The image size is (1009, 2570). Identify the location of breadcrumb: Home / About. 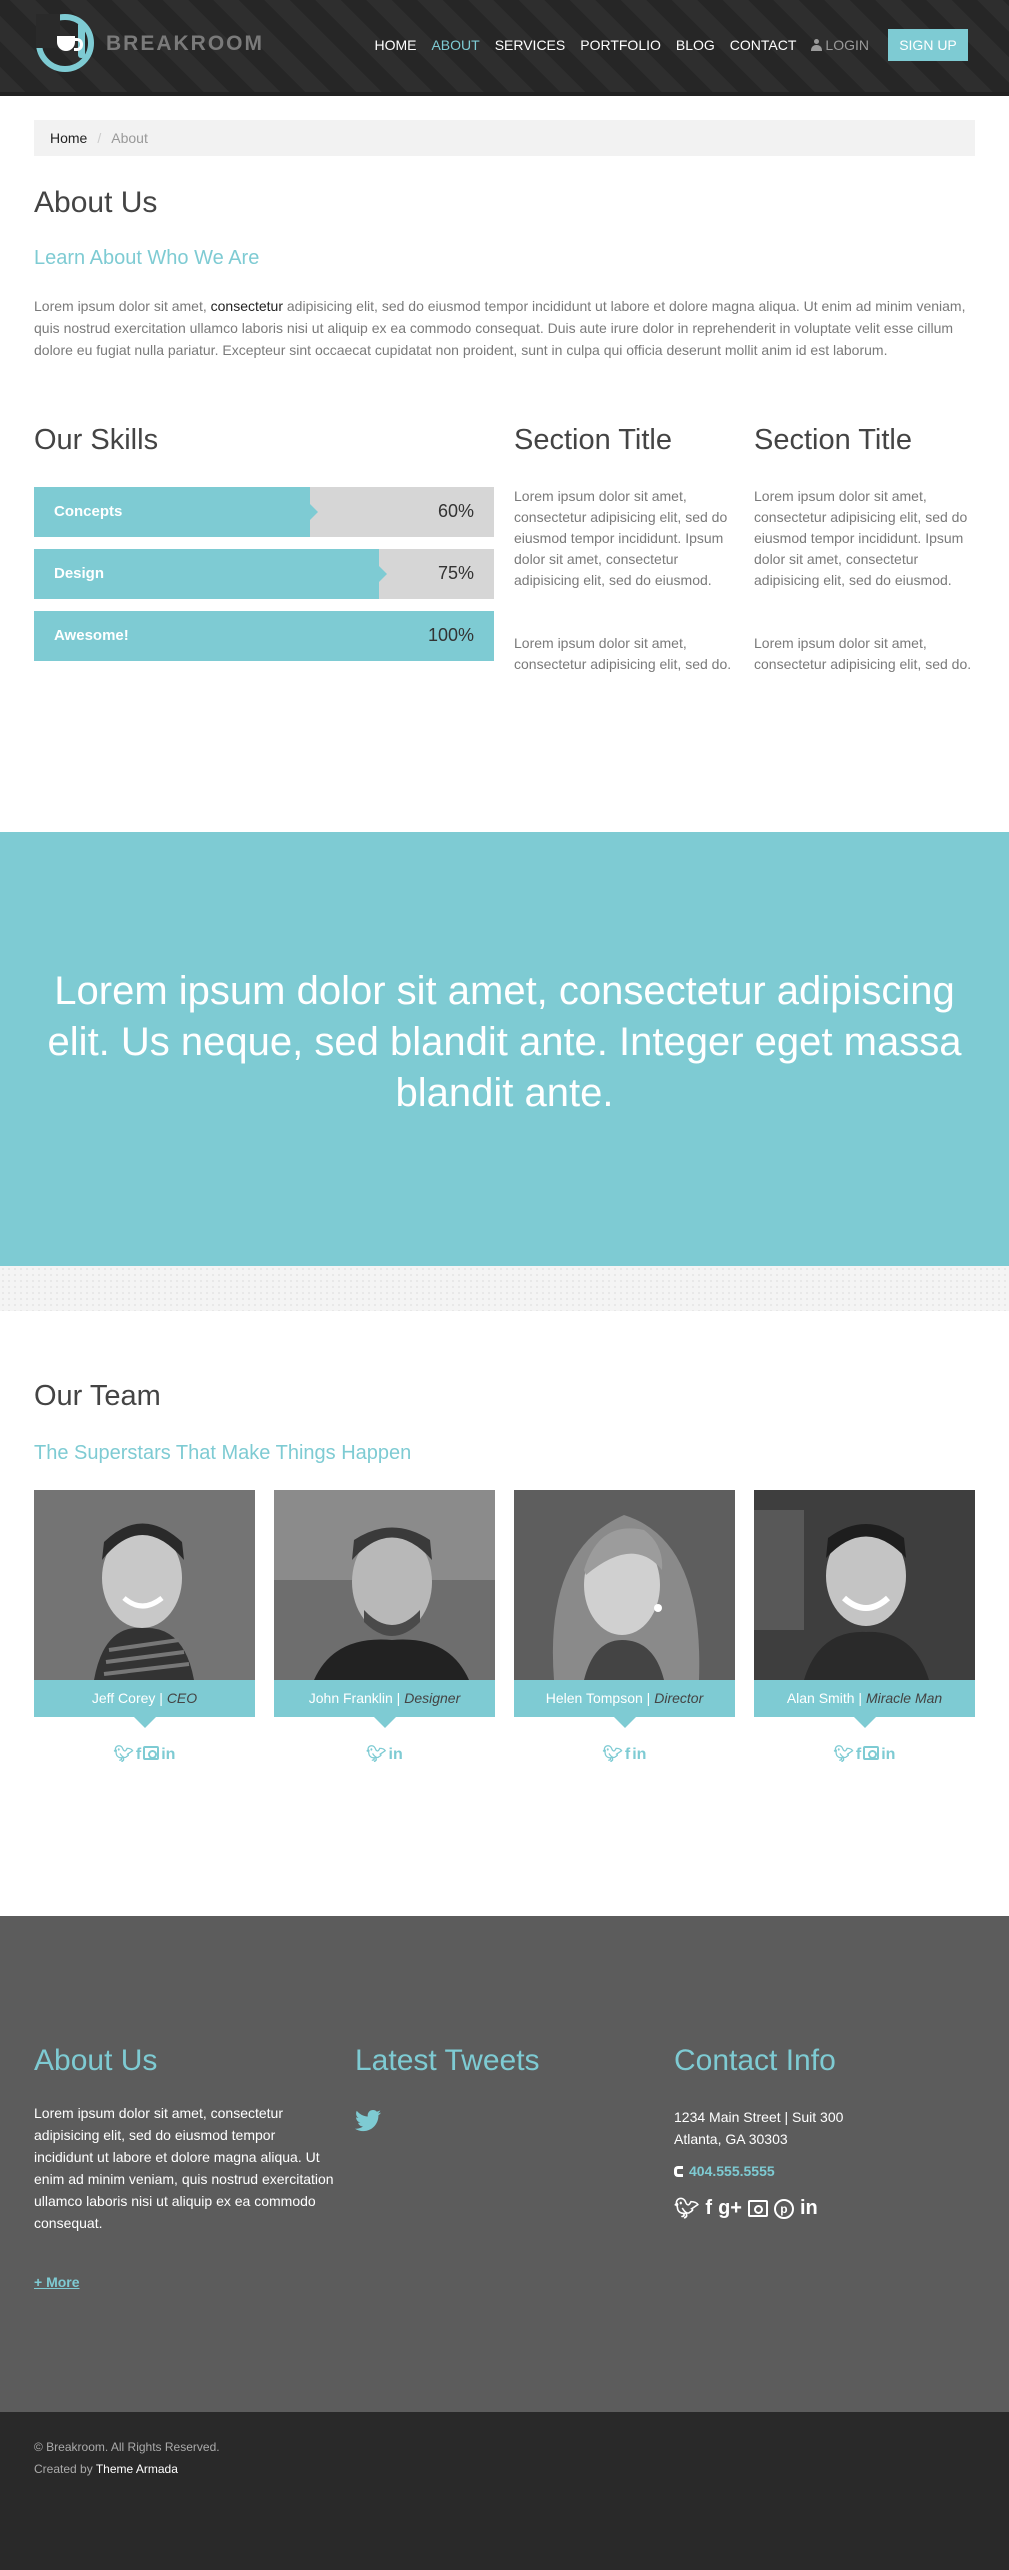
(504, 138).